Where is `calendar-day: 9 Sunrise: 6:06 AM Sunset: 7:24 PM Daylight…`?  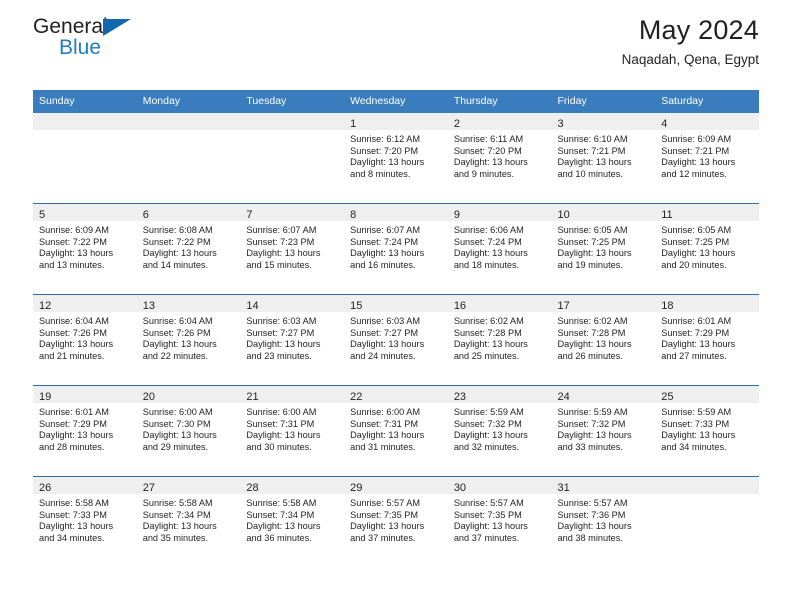 calendar-day: 9 Sunrise: 6:06 AM Sunset: 7:24 PM Daylight… is located at coordinates (499, 249).